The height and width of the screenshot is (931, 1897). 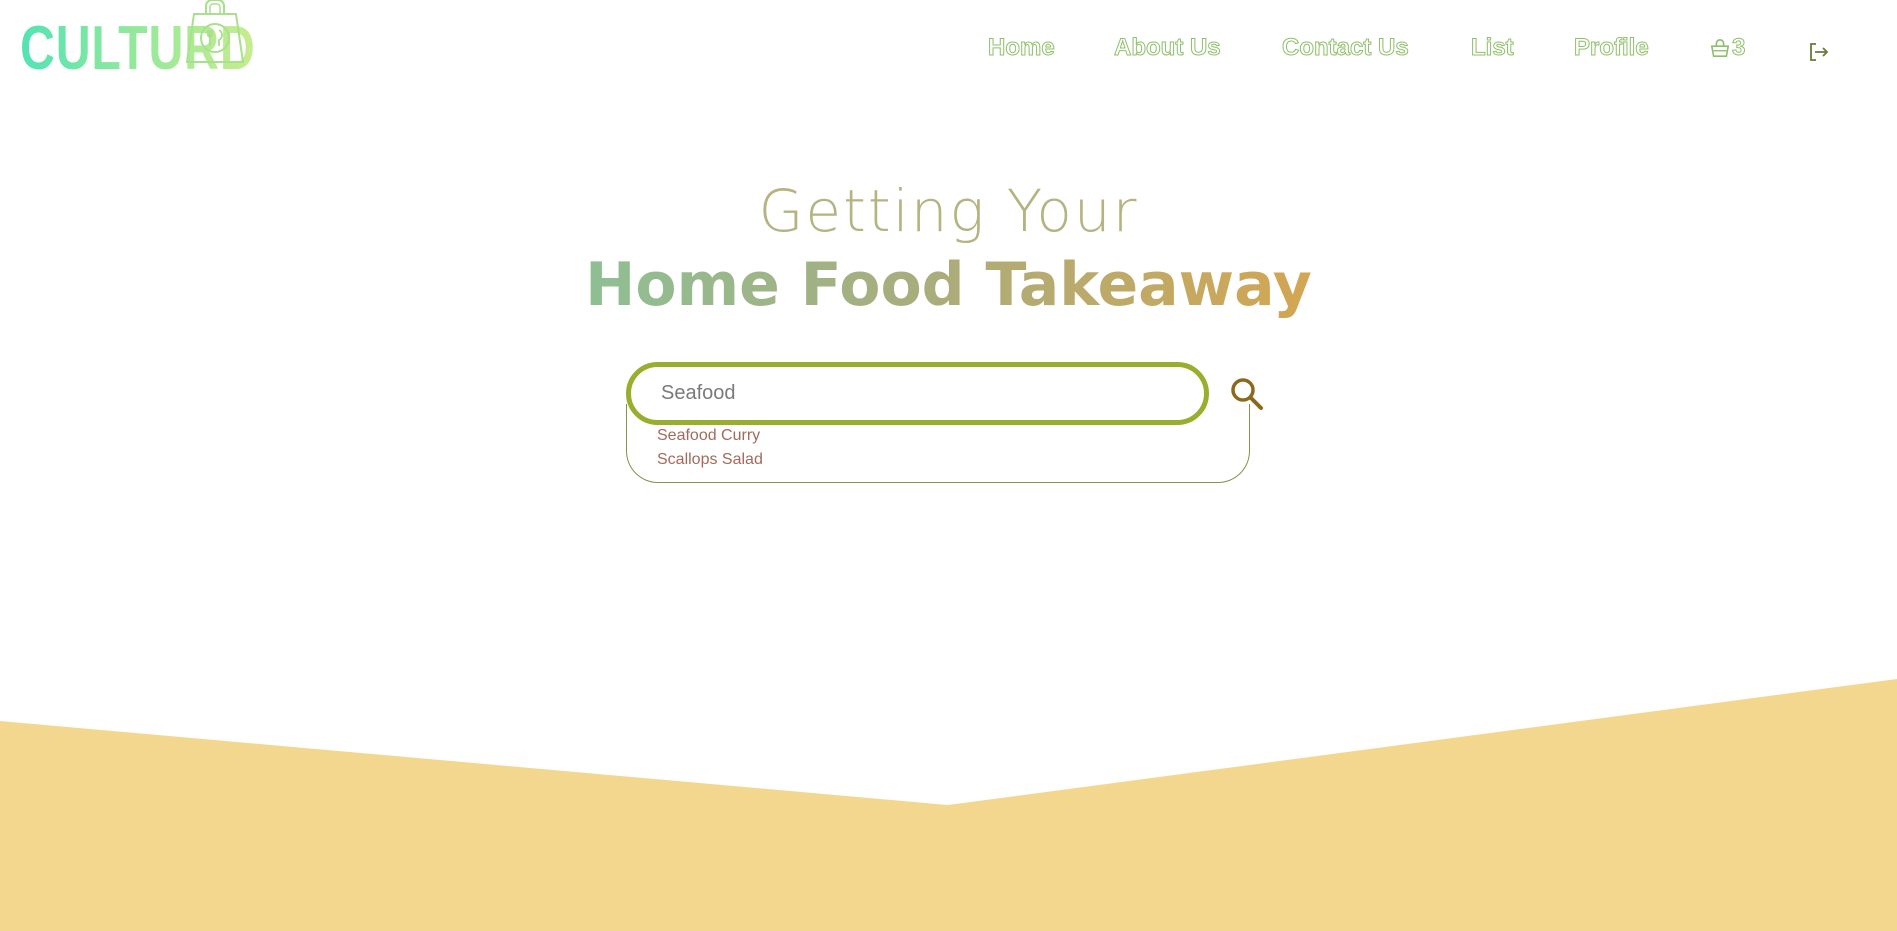 What do you see at coordinates (1612, 48) in the screenshot?
I see `nav-profile: Profile` at bounding box center [1612, 48].